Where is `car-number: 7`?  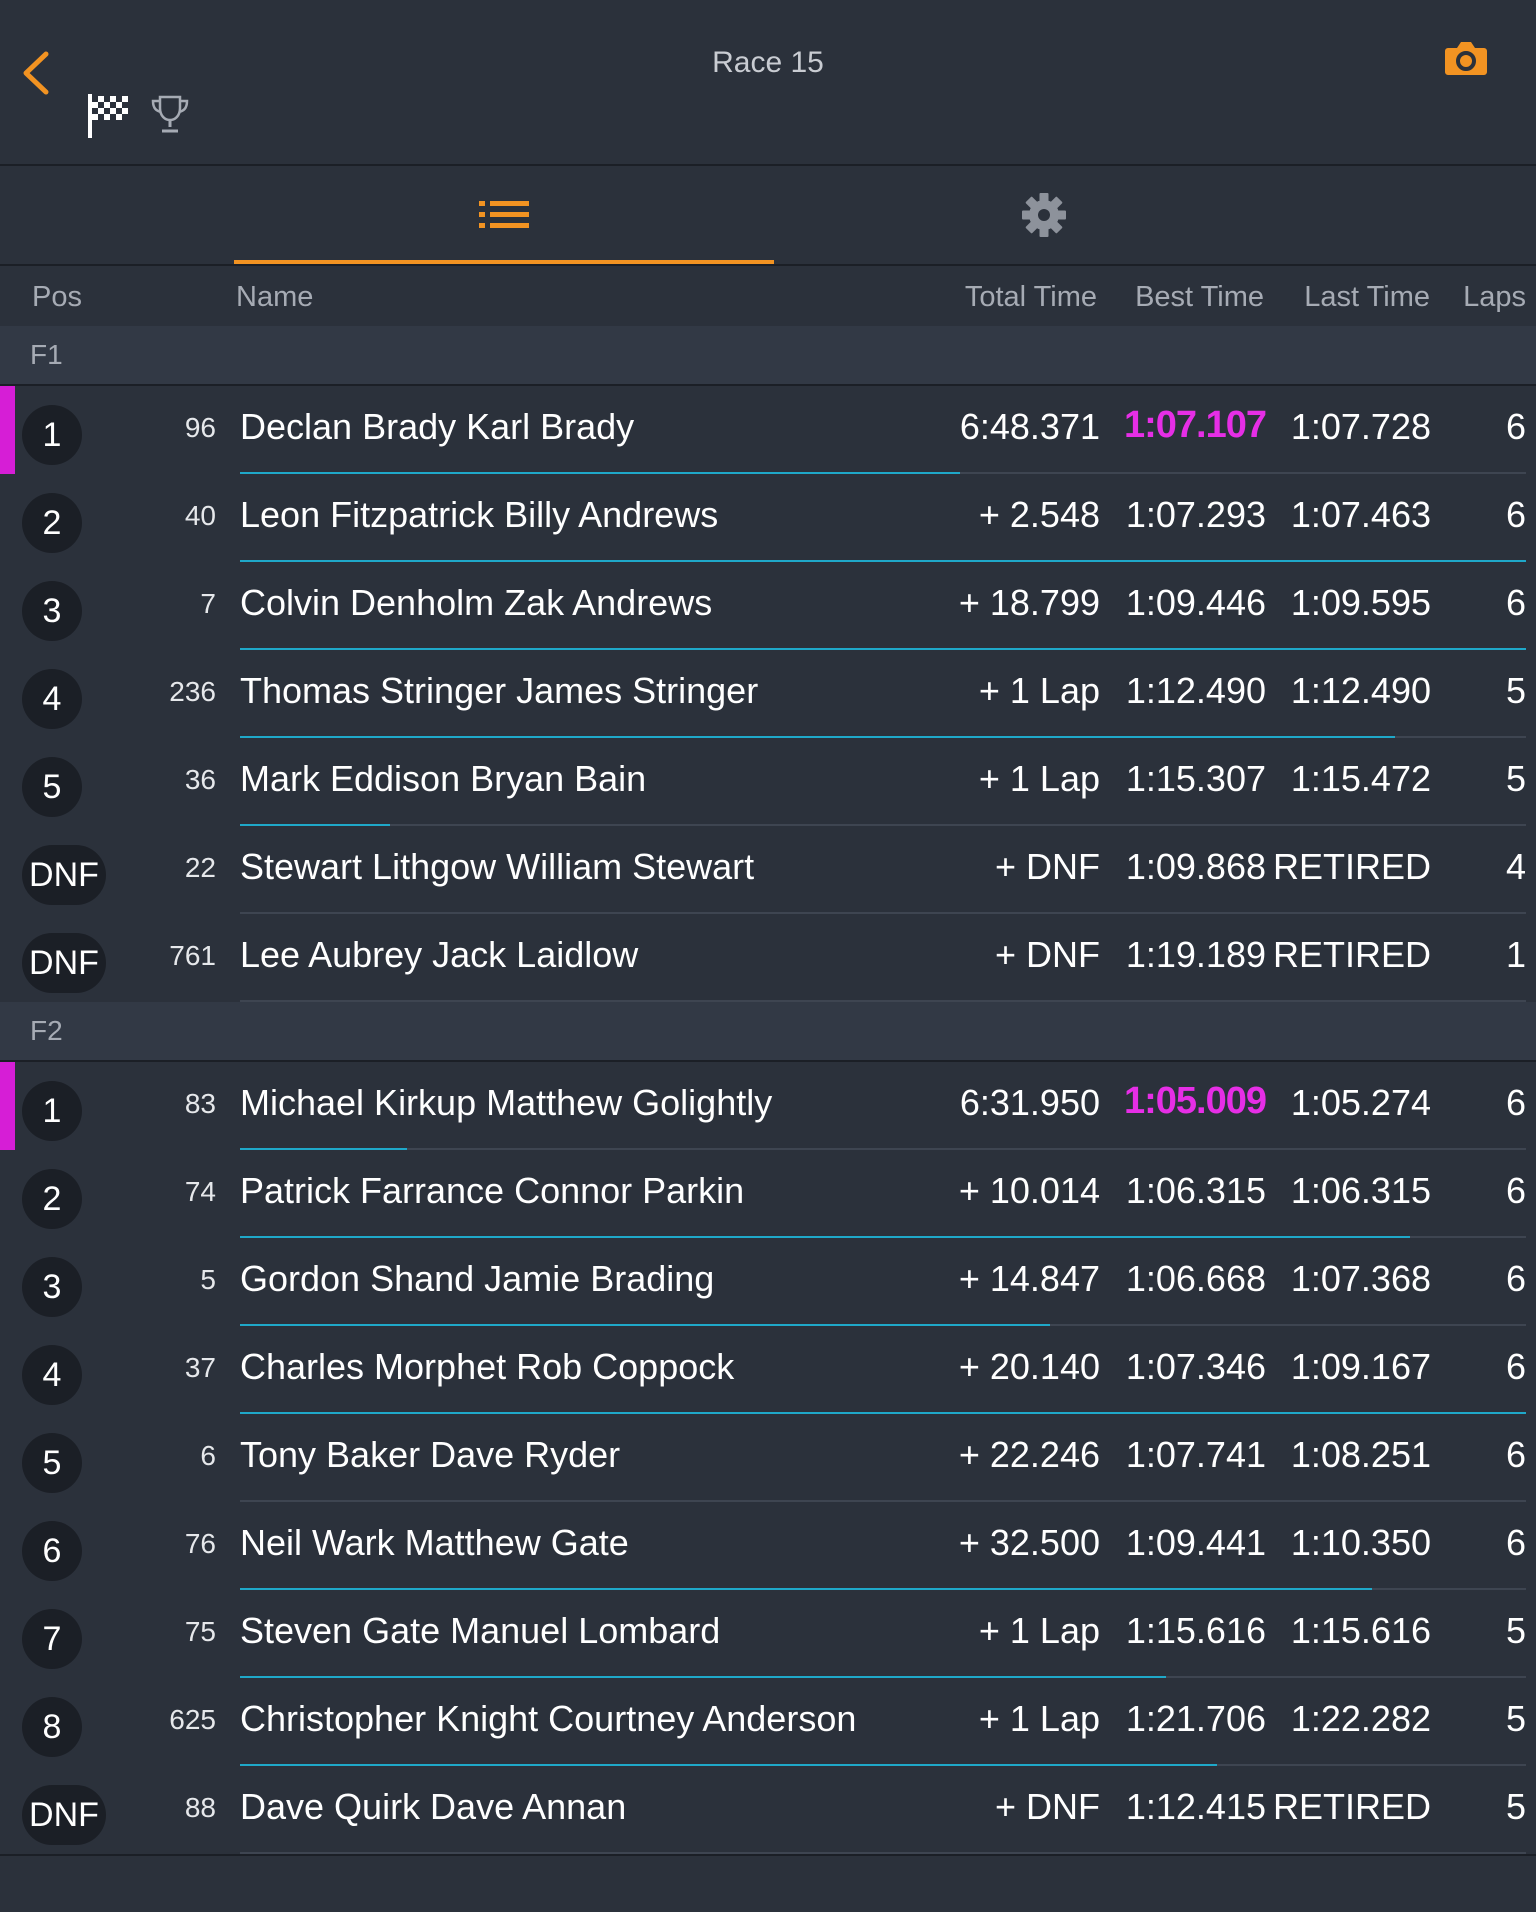 car-number: 7 is located at coordinates (208, 603).